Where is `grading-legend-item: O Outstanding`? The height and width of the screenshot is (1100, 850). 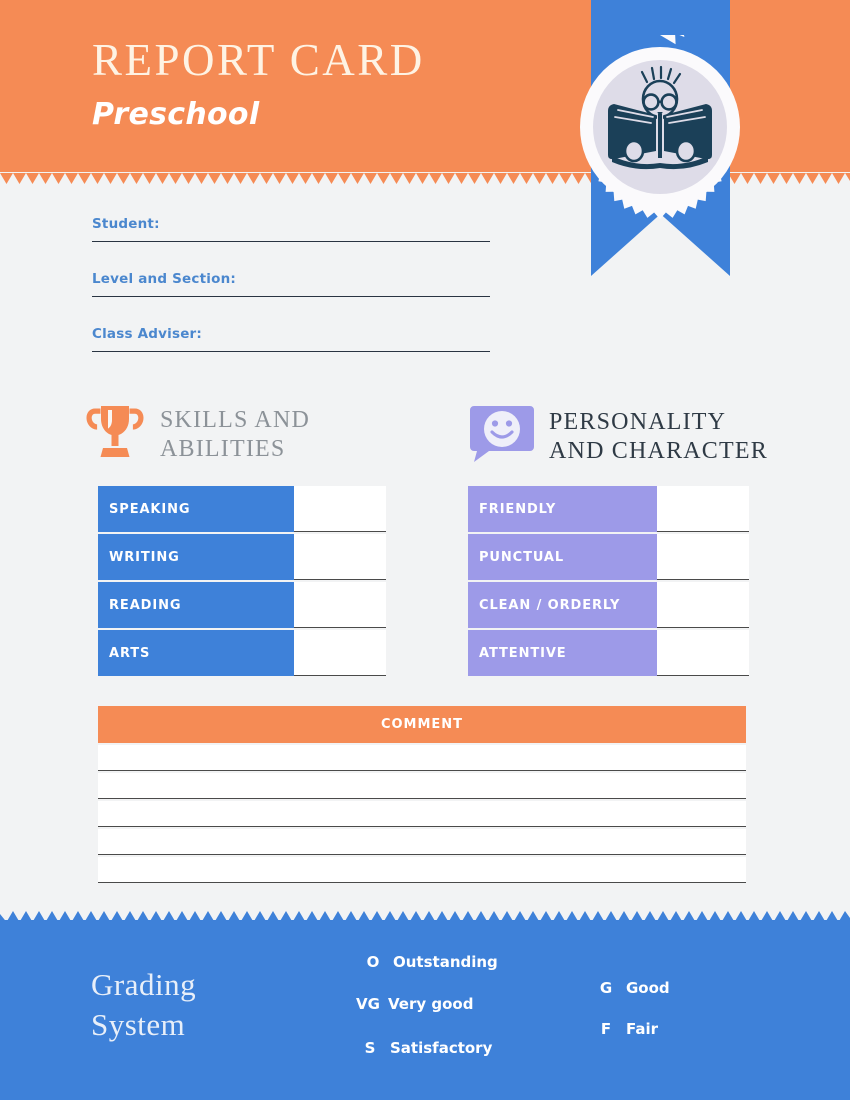
grading-legend-item: O Outstanding is located at coordinates (425, 962).